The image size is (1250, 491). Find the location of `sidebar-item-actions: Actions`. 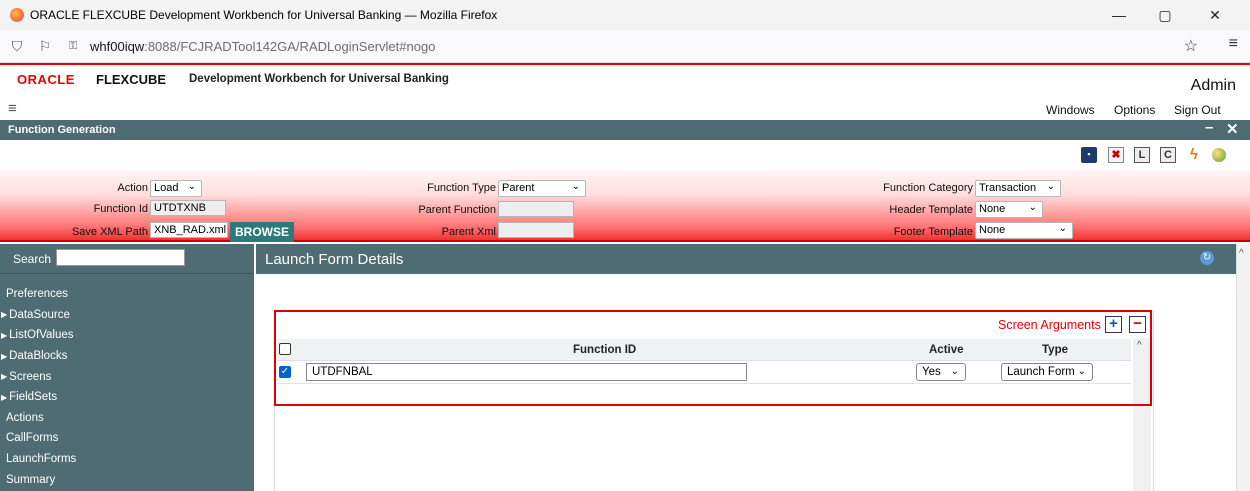

sidebar-item-actions: Actions is located at coordinates (127, 418).